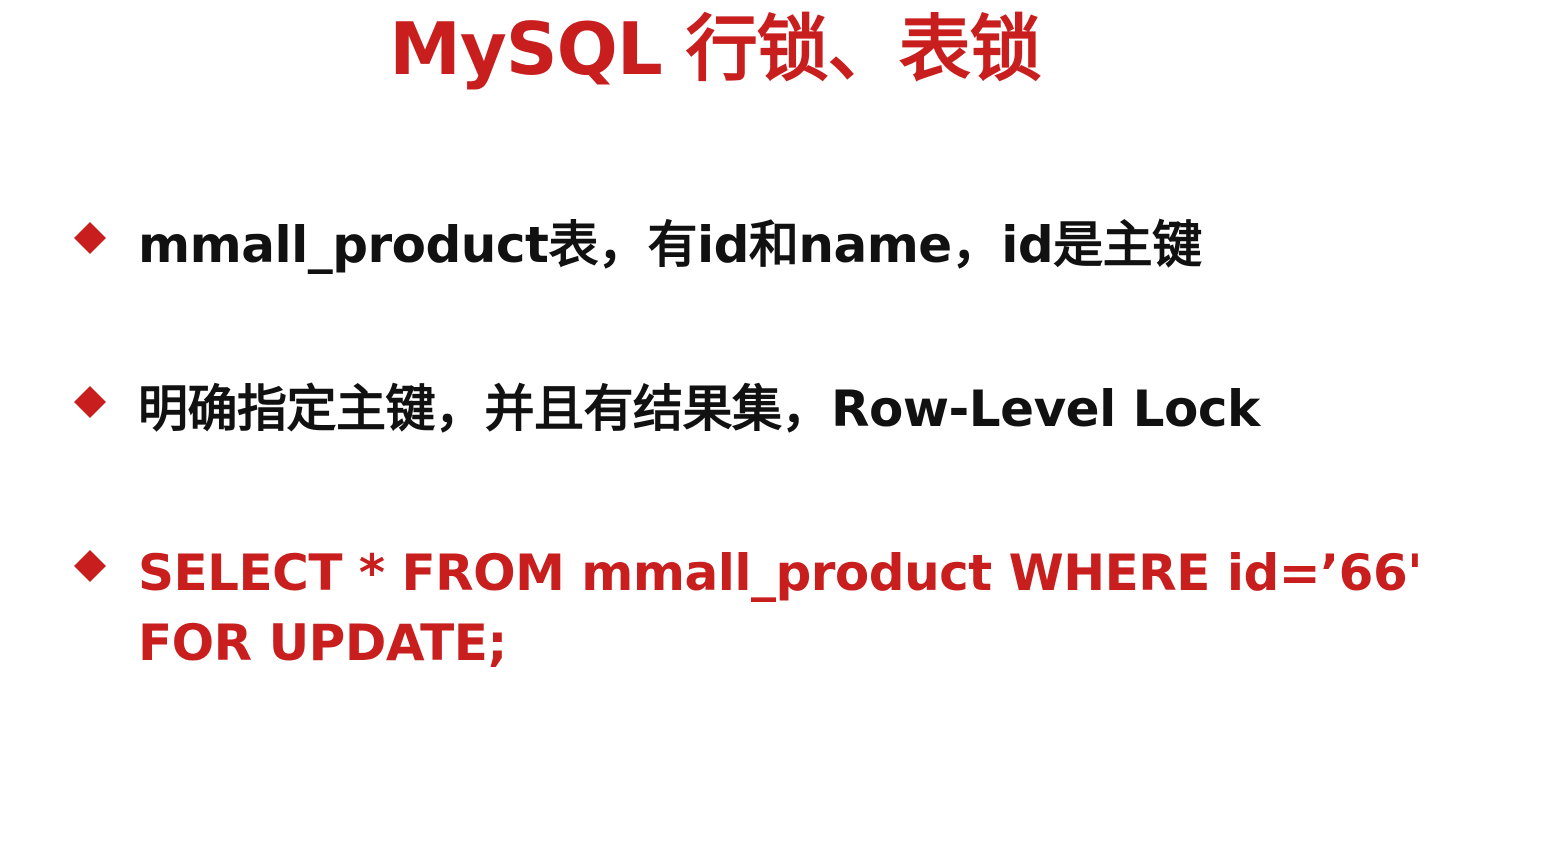 The width and height of the screenshot is (1566, 842). I want to click on bullet-item: 明确指定主键，并且有结果集，Row-Level Lock, so click(814, 409).